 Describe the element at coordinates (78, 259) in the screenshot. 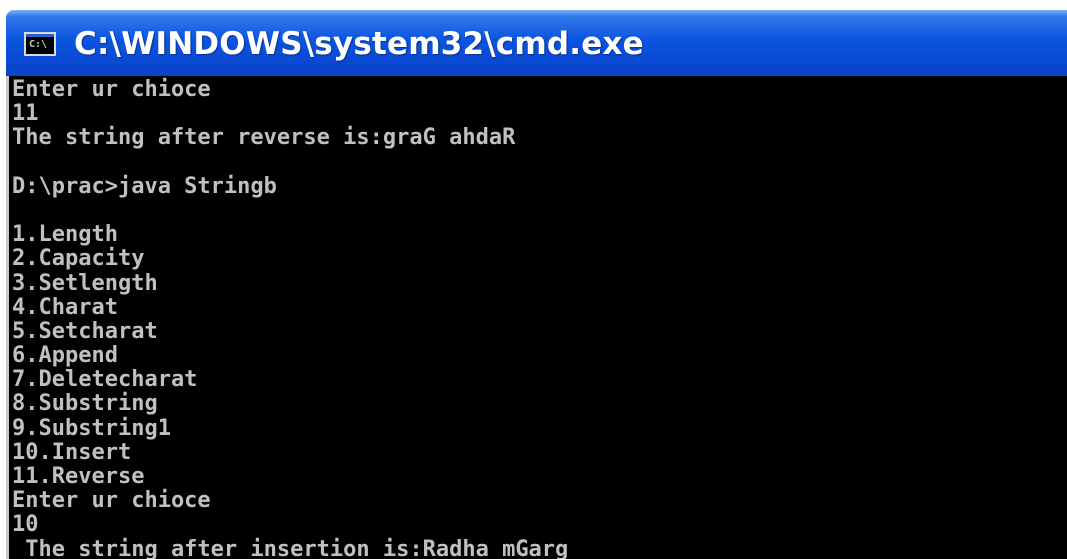

I see `console-line: 2.Capacity` at that location.